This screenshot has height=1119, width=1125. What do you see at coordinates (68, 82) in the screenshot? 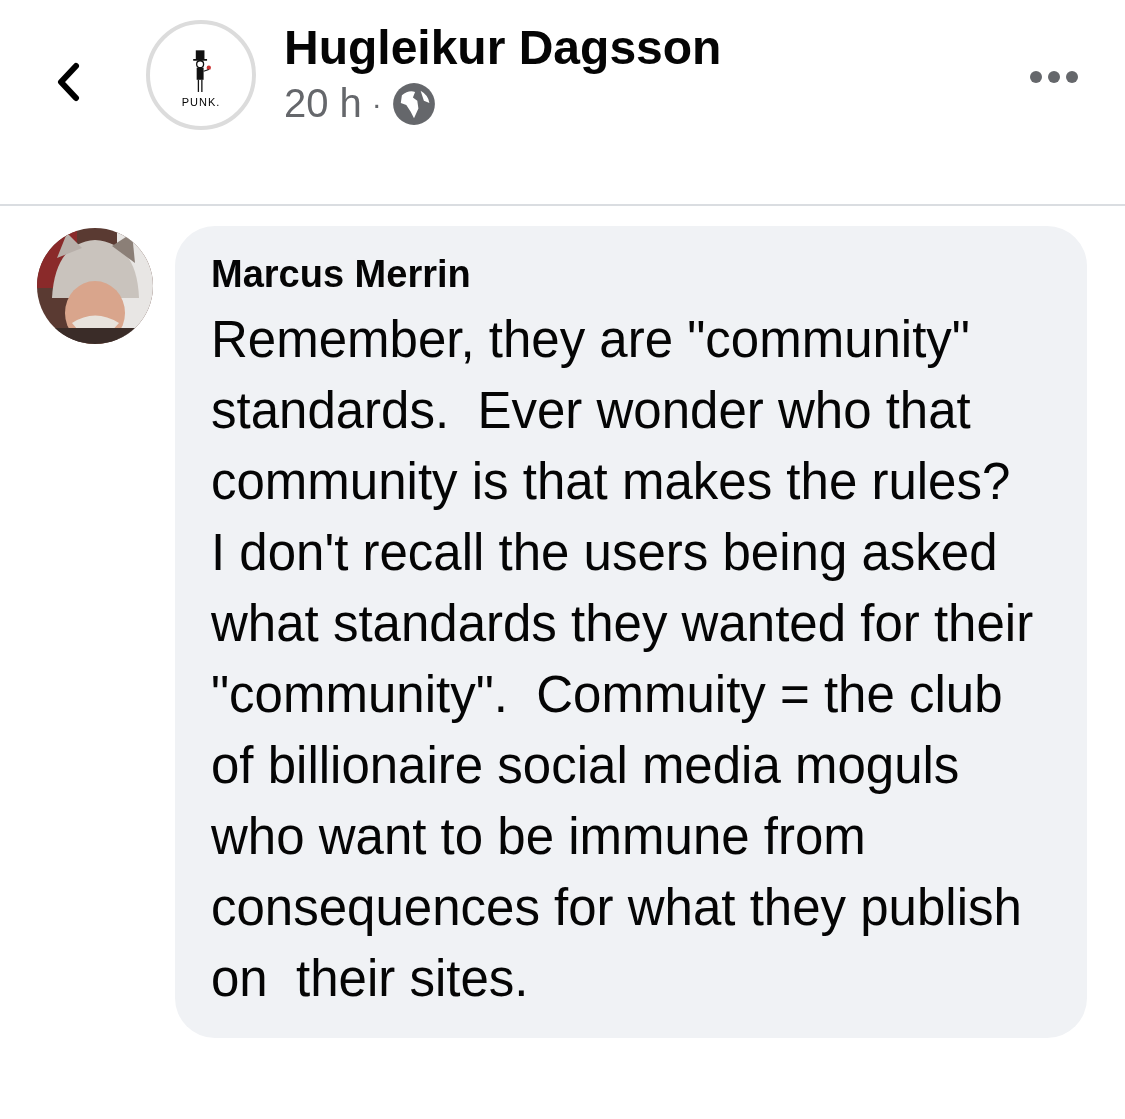
I see `back-icon` at bounding box center [68, 82].